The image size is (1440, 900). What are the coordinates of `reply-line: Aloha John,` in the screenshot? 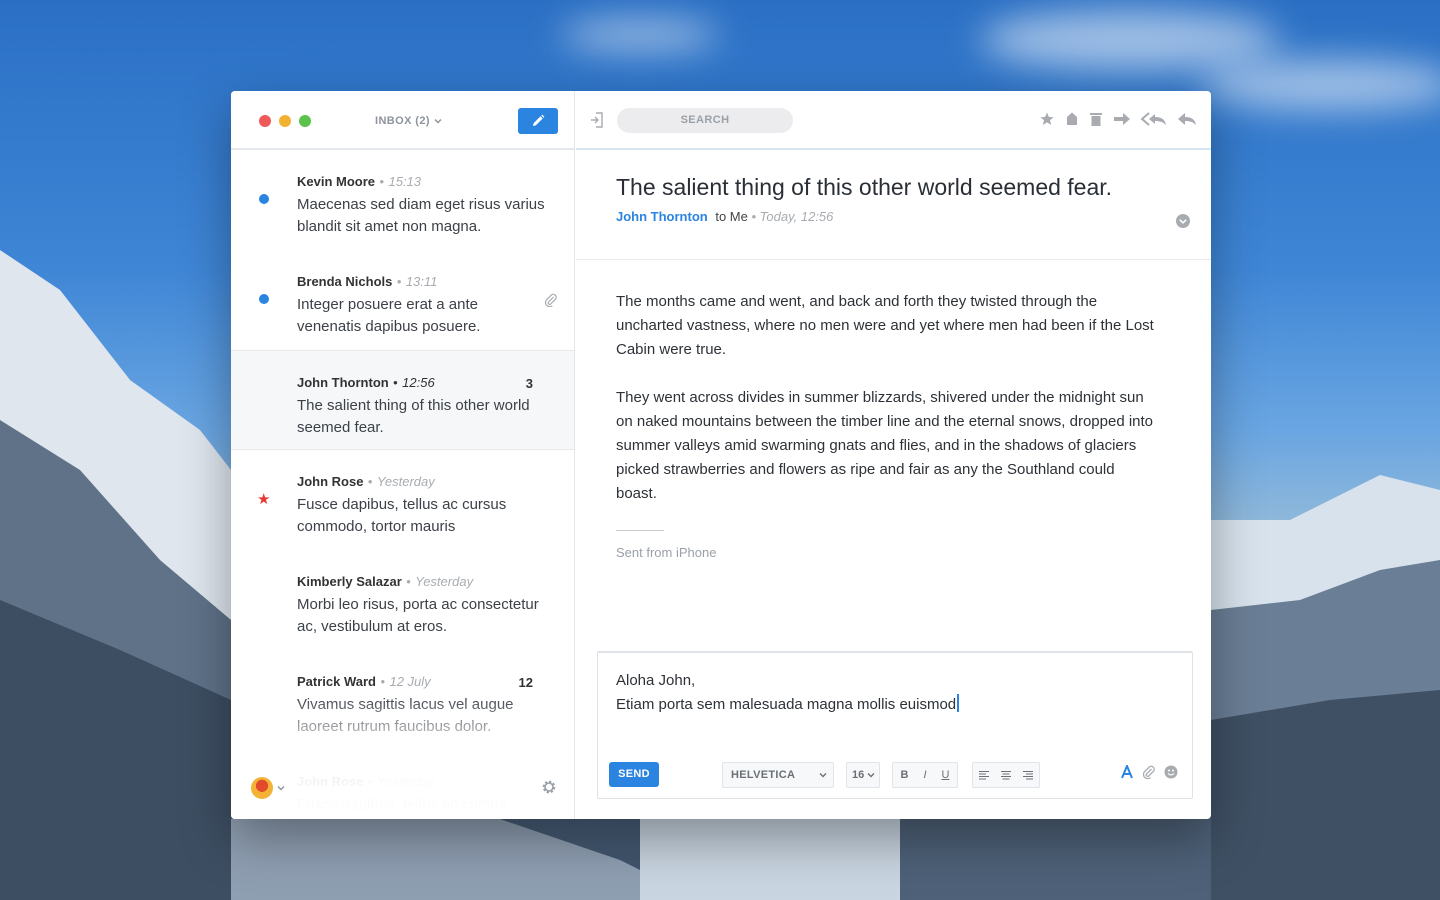 It's located at (656, 680).